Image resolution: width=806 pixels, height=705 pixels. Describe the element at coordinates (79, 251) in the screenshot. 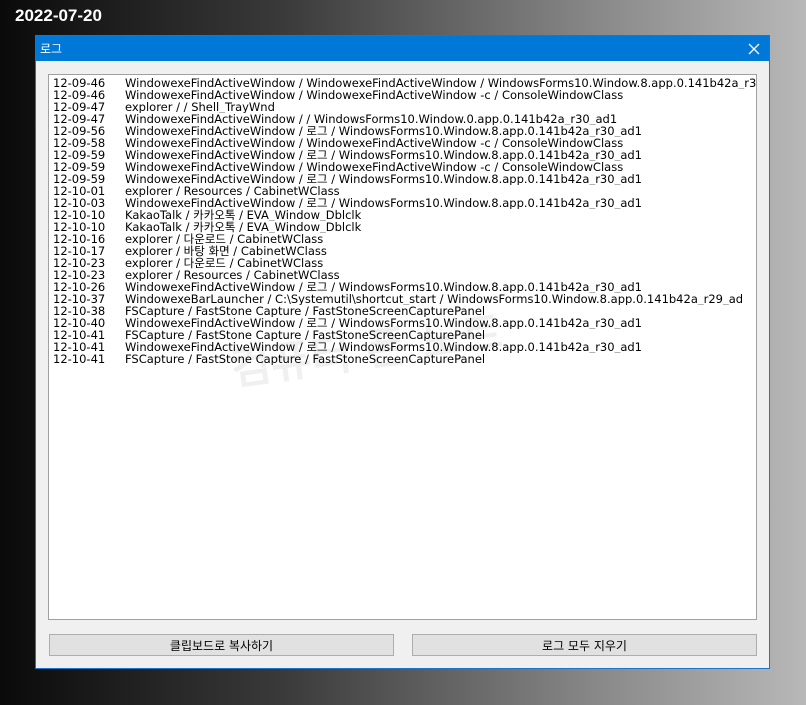

I see `log-time: 12-10-17` at that location.